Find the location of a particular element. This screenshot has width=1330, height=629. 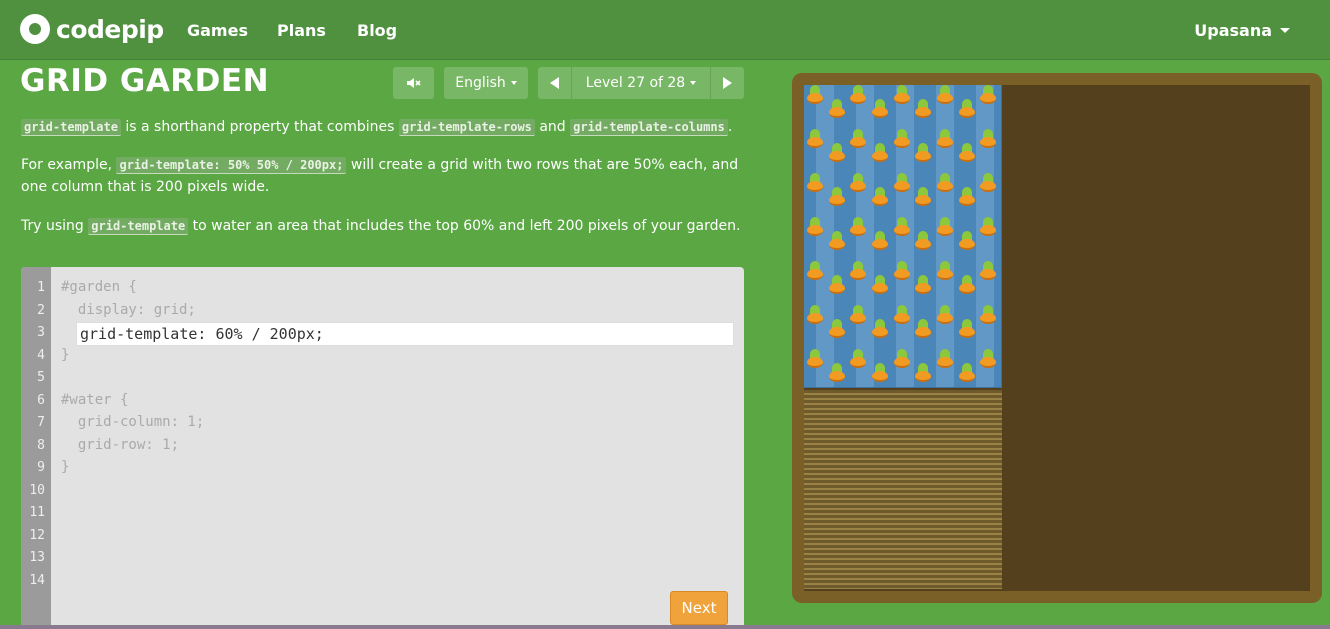

level-label: Level 27 of 28 is located at coordinates (635, 83).